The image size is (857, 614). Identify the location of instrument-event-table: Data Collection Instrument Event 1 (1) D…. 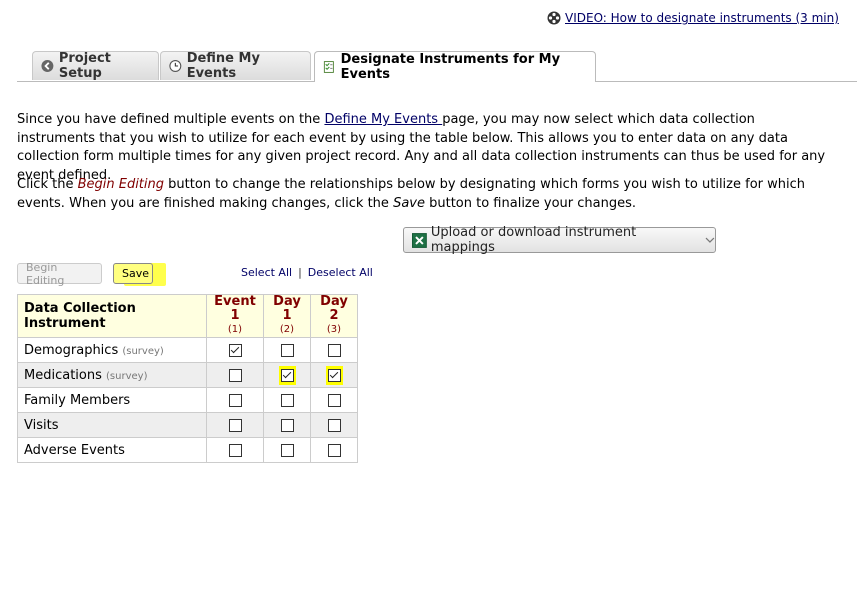
(187, 378).